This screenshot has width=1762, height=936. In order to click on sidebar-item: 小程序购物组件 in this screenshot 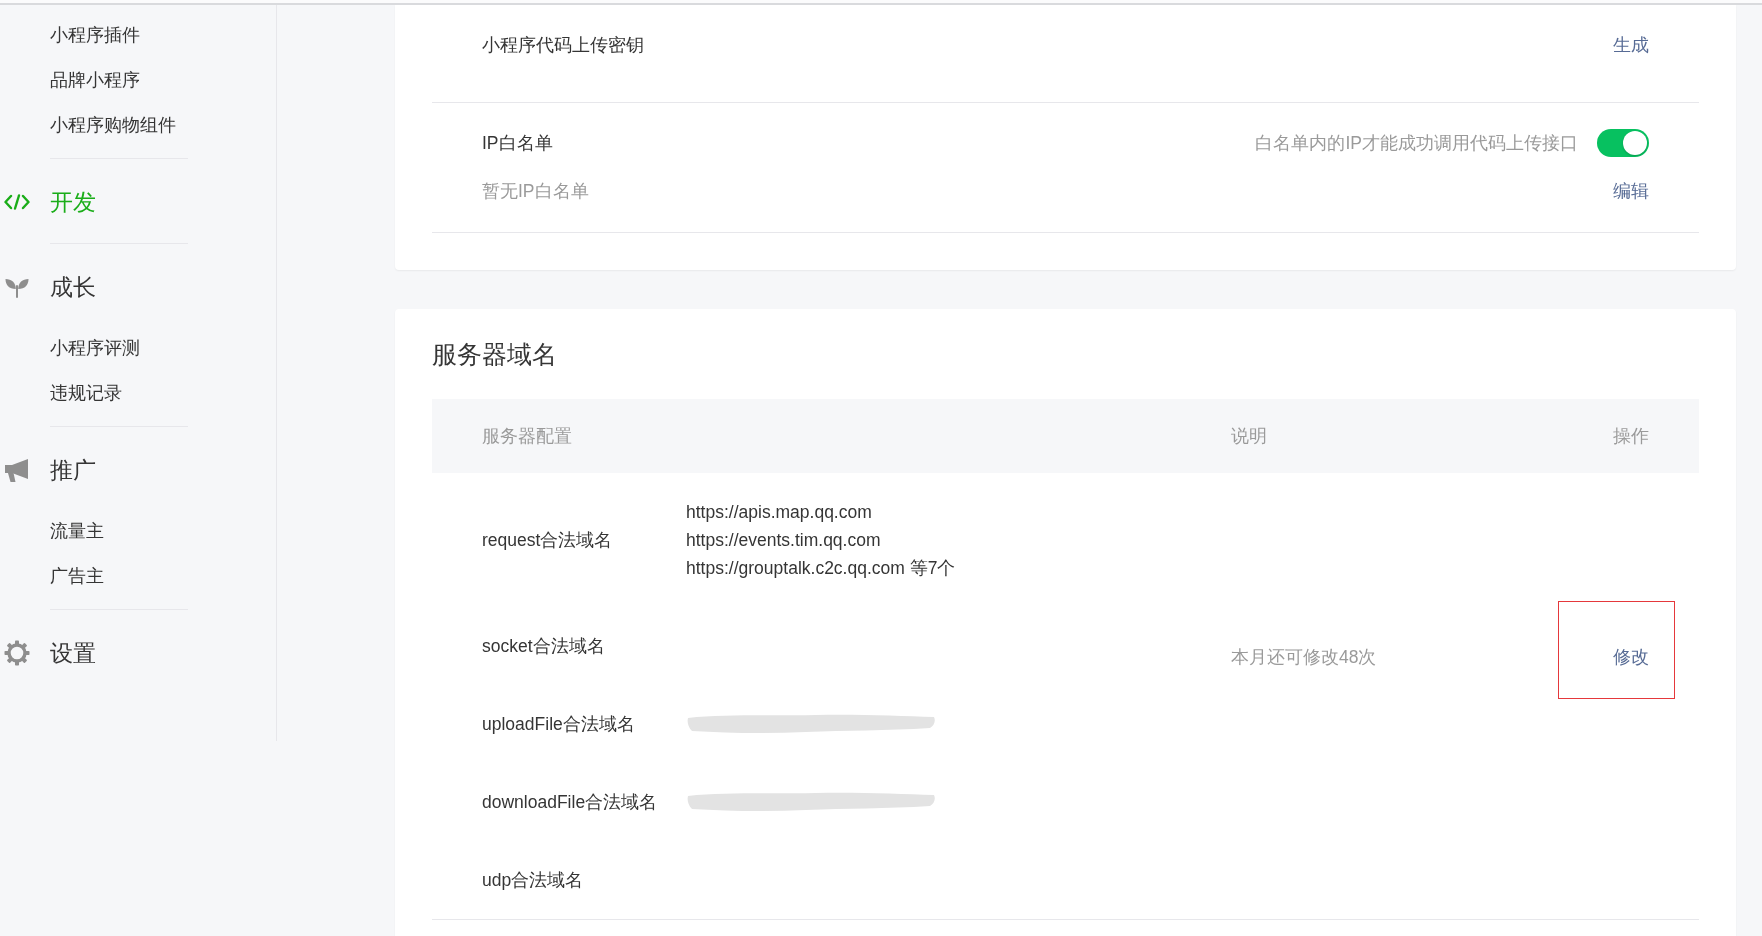, I will do `click(113, 125)`.